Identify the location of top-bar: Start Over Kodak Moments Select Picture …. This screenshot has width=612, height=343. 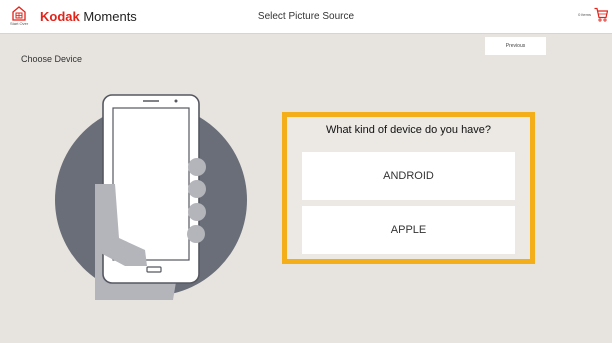
(306, 17).